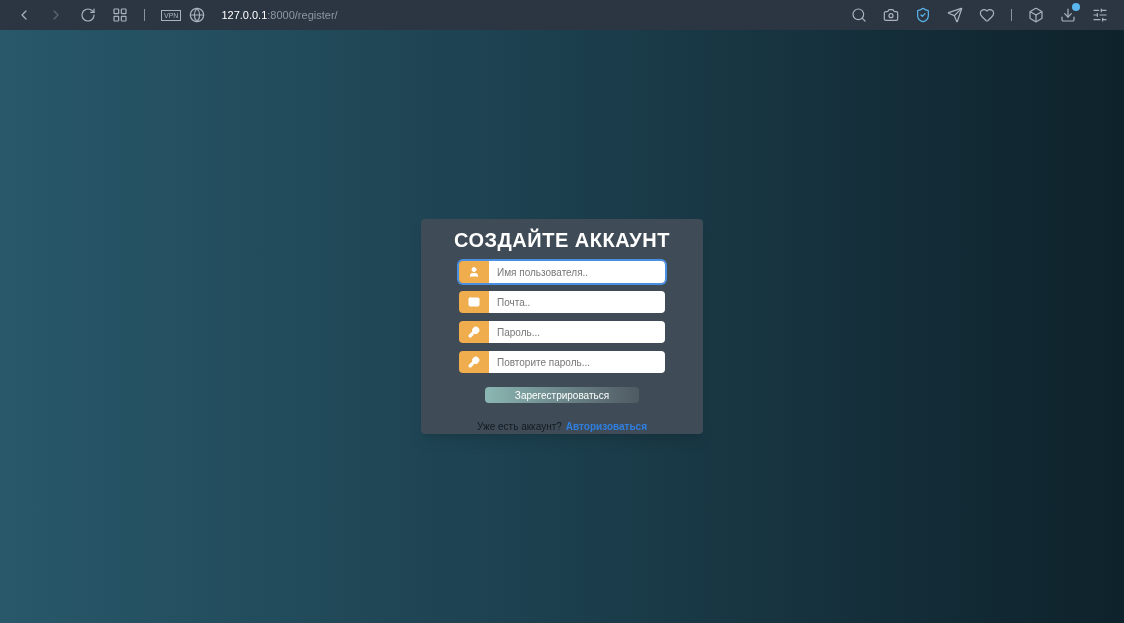 This screenshot has height=623, width=1124. Describe the element at coordinates (923, 15) in the screenshot. I see `shield-icon` at that location.